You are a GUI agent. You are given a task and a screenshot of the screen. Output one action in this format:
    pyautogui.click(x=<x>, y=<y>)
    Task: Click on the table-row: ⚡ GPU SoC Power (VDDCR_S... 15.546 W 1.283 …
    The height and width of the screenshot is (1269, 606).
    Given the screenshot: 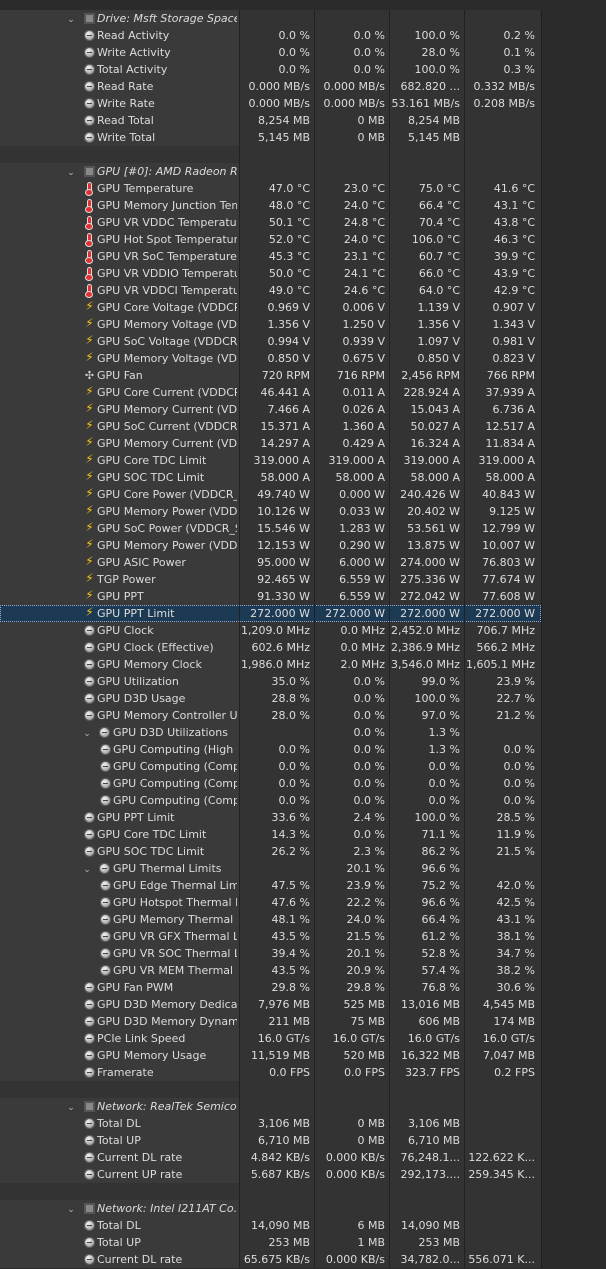 What is the action you would take?
    pyautogui.click(x=303, y=528)
    